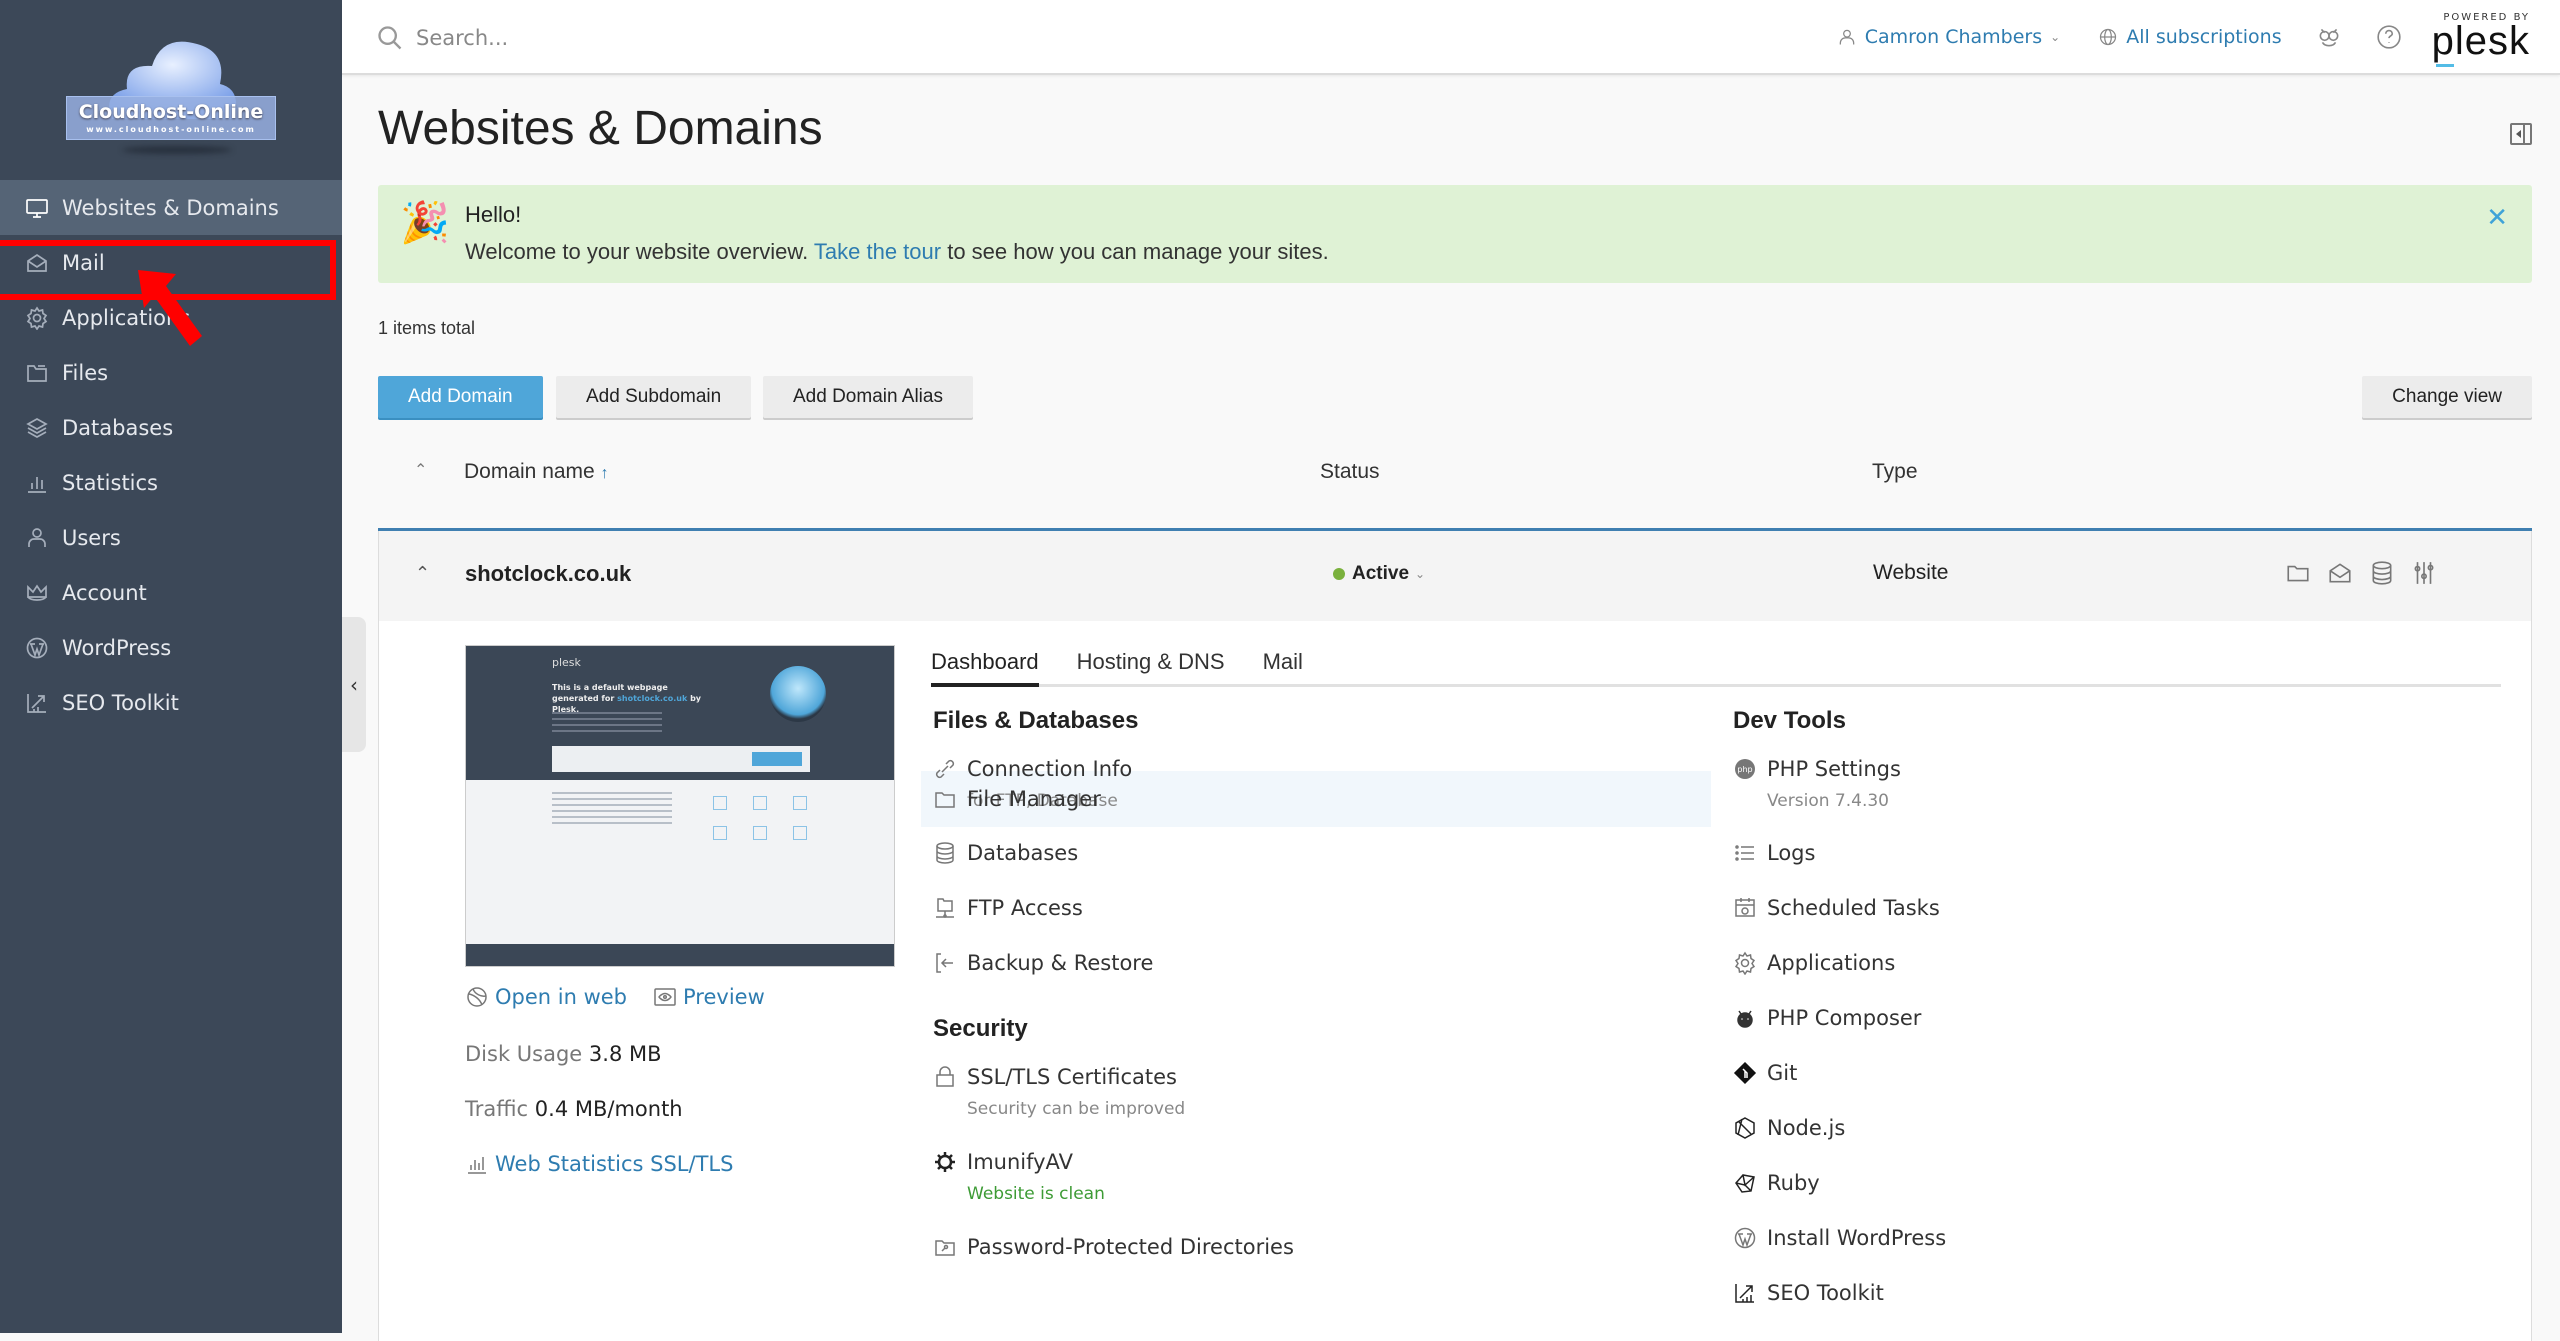  Describe the element at coordinates (868, 397) in the screenshot. I see `add-domain-alias-button: Add Domain Alias` at that location.